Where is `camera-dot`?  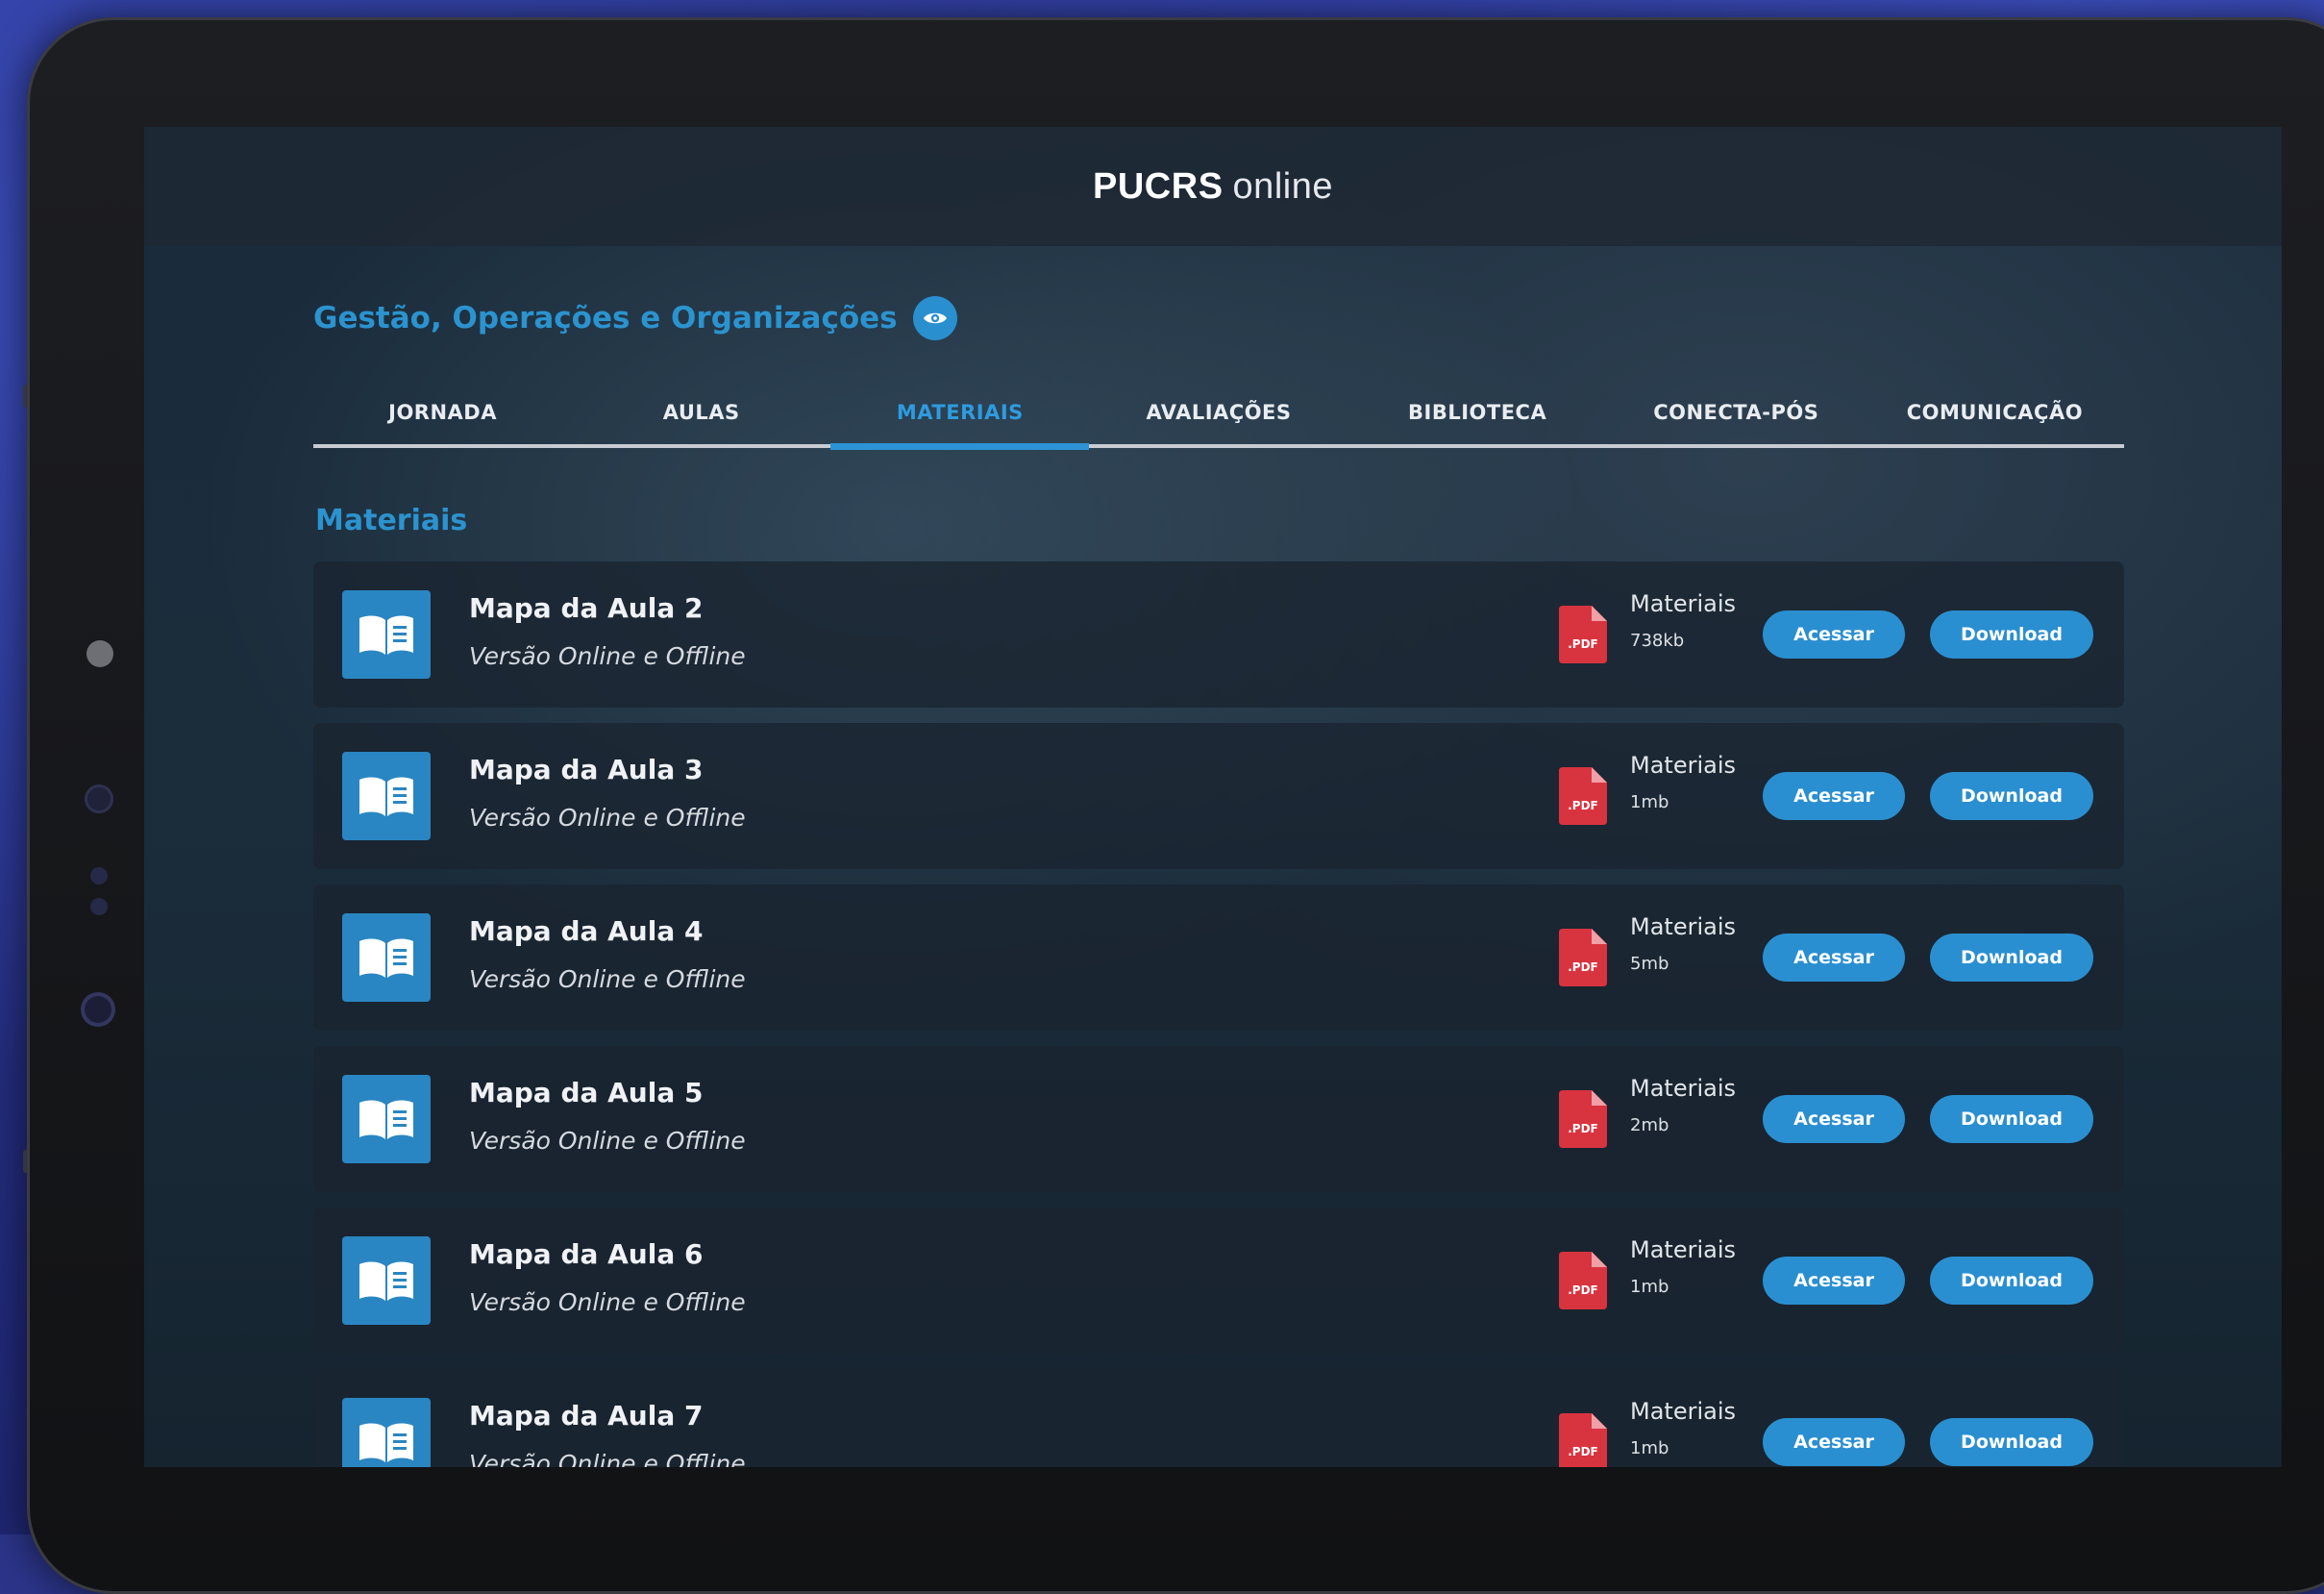
camera-dot is located at coordinates (100, 654).